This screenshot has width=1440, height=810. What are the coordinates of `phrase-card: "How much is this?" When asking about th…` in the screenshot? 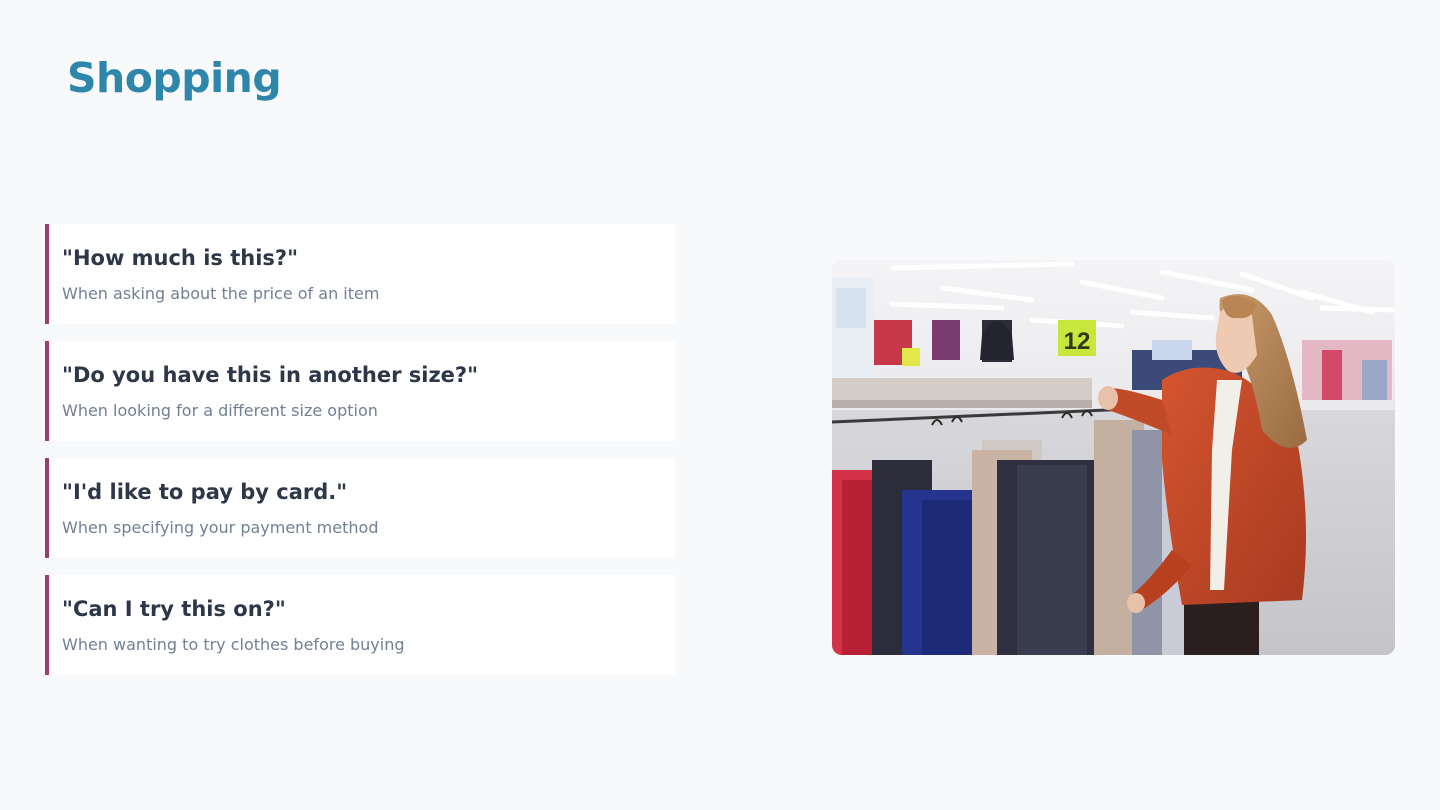 It's located at (360, 274).